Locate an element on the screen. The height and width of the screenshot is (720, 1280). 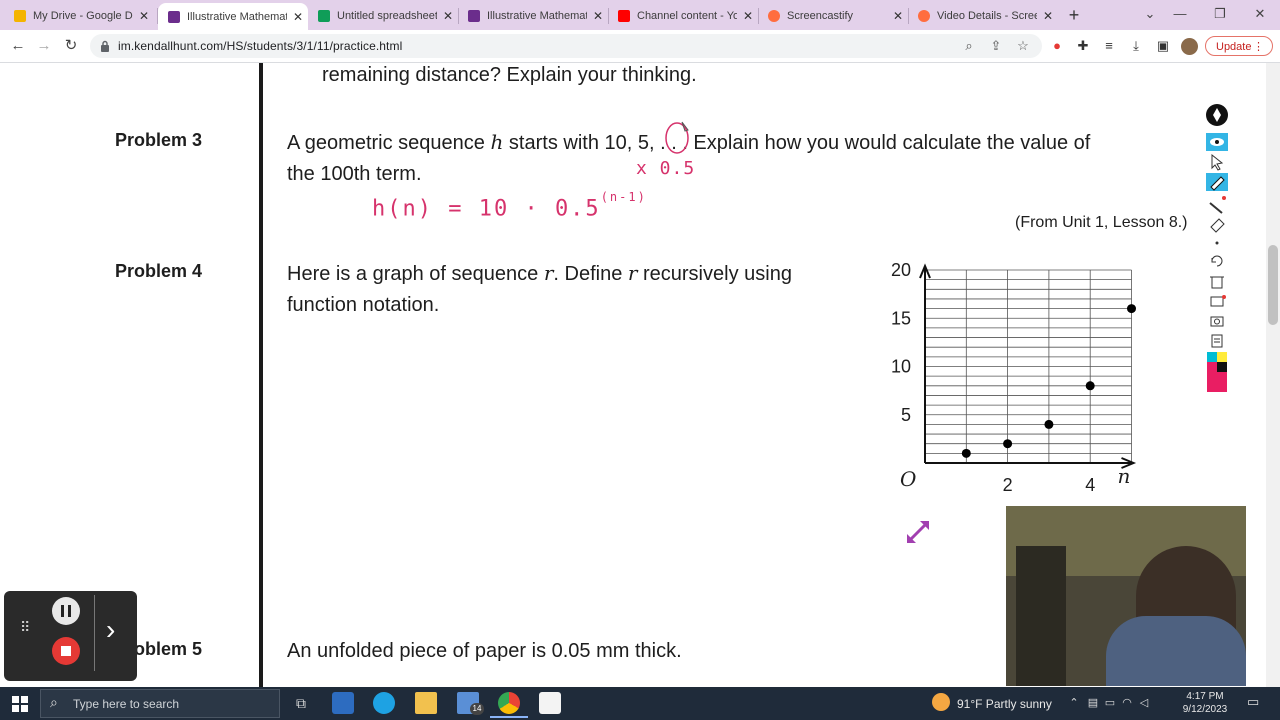
tab-title: My Drive - Google Drive is located at coordinates (83, 16).